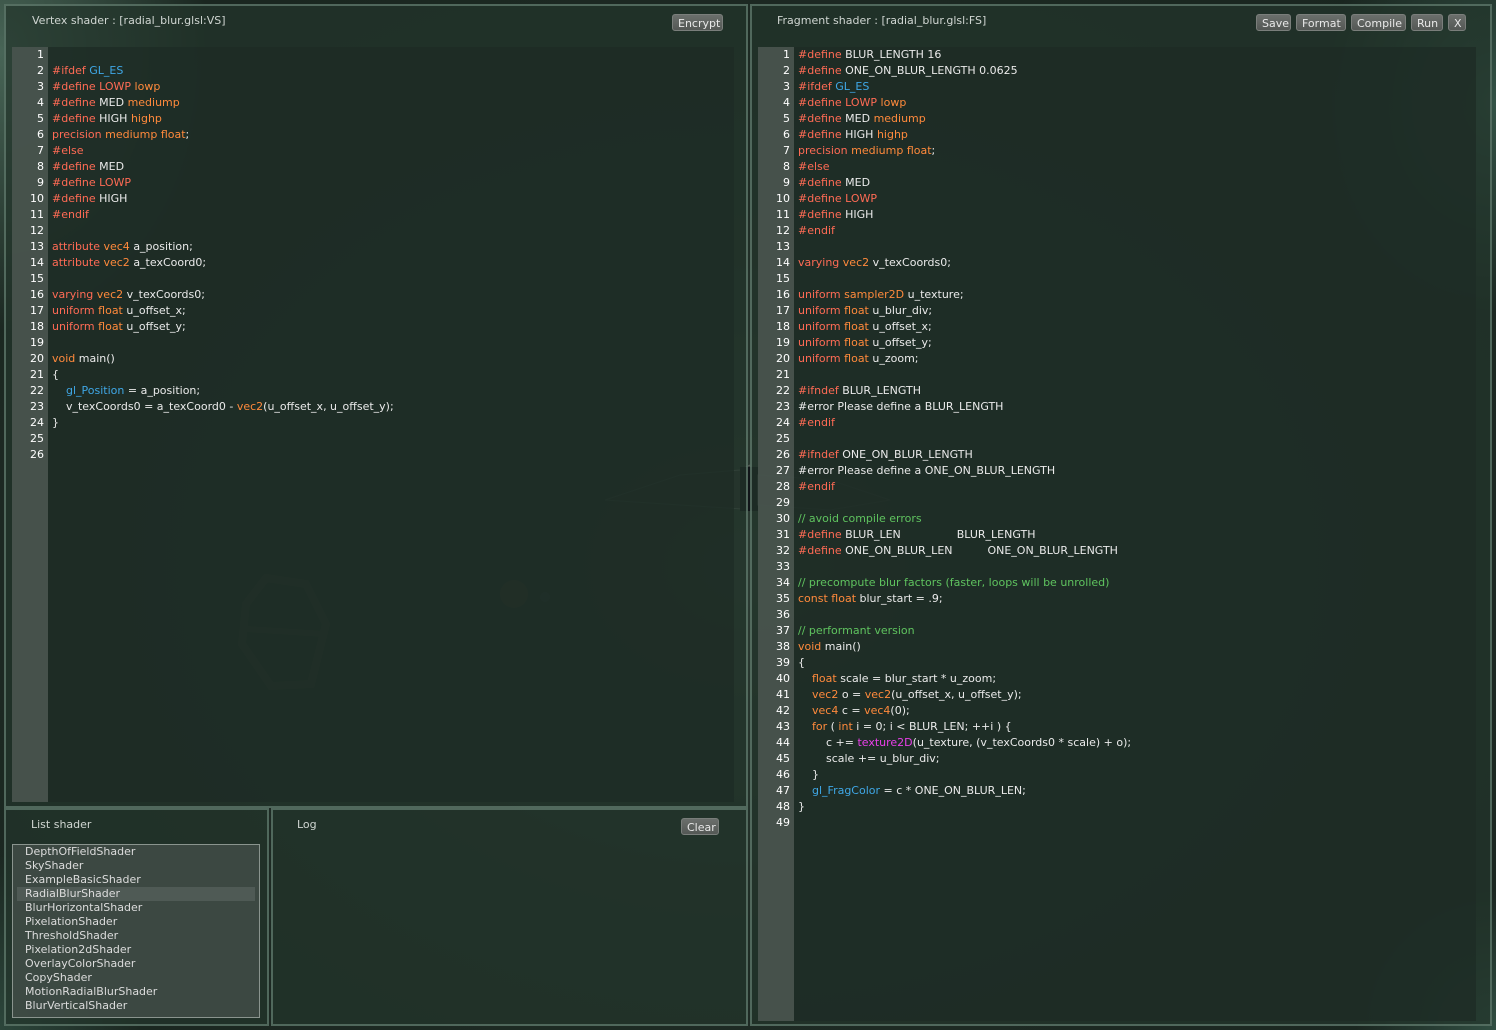  Describe the element at coordinates (882, 20) in the screenshot. I see `fragment-shader-title: Fragment shader : [radial_blur.glsl:FS]` at that location.